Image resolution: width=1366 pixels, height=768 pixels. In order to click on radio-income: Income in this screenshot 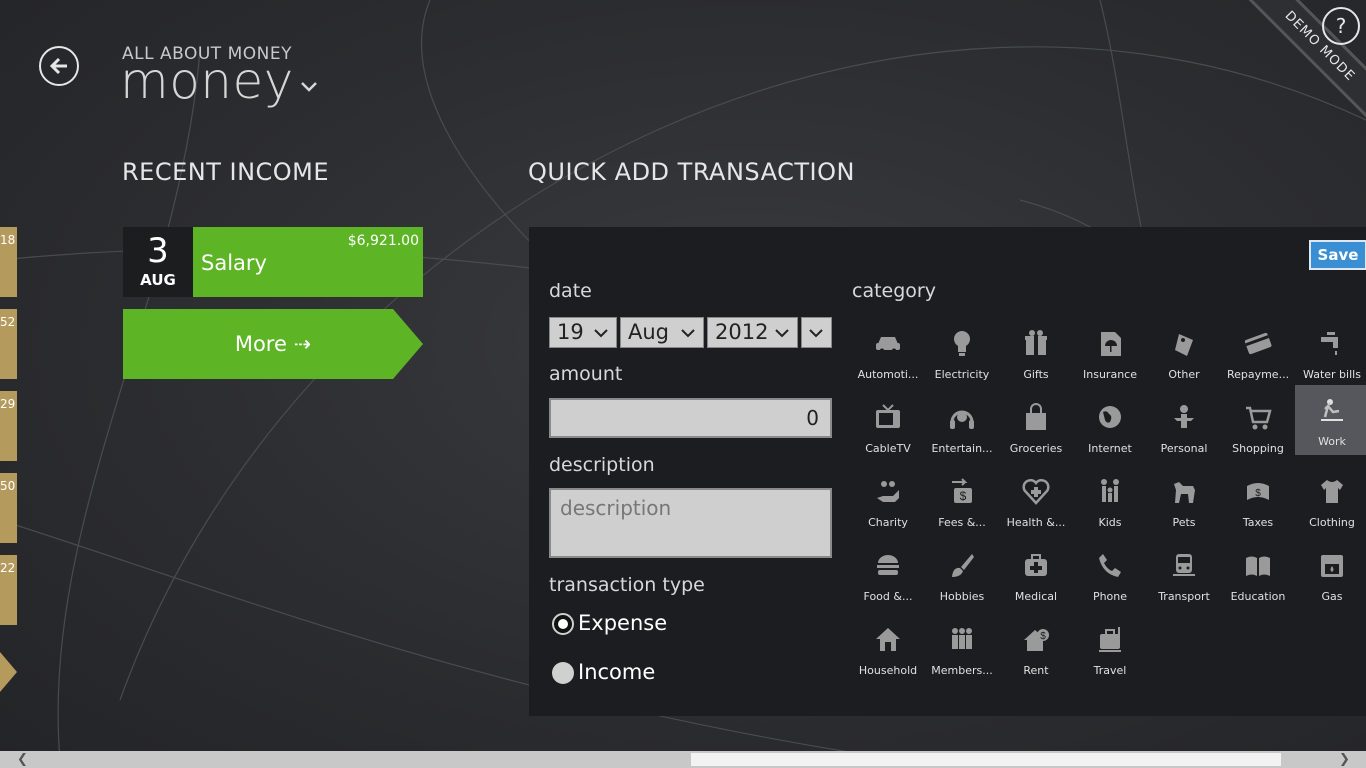, I will do `click(632, 674)`.